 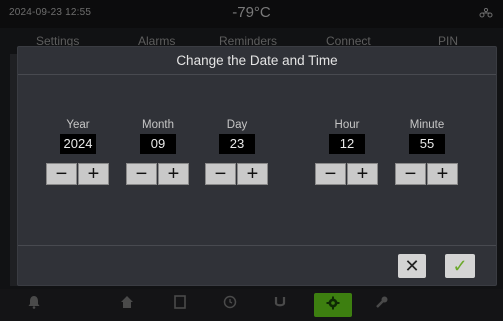 I want to click on month-label: Month, so click(x=158, y=125).